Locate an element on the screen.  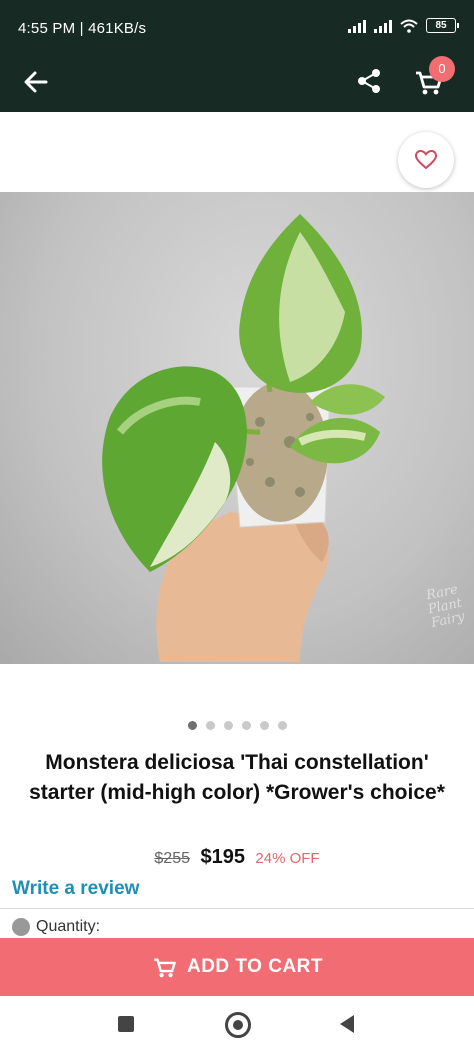
info-icon is located at coordinates (21, 927).